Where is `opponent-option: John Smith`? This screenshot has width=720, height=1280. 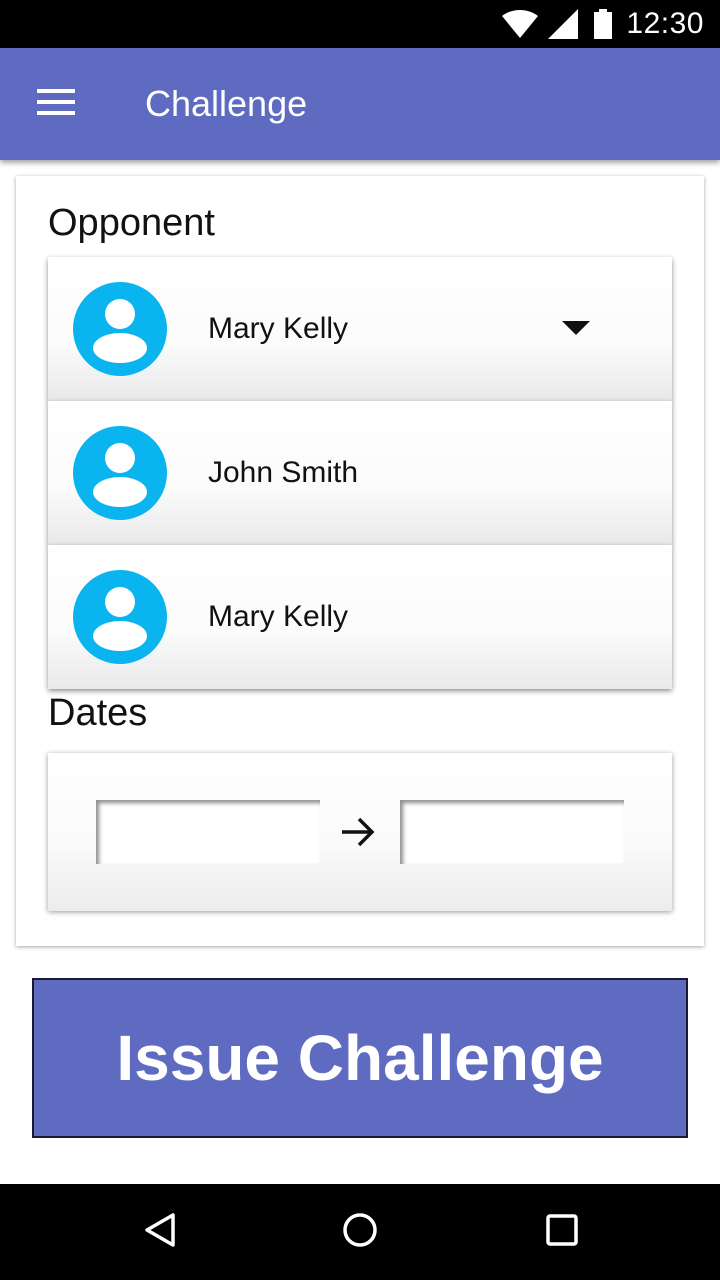 opponent-option: John Smith is located at coordinates (360, 473).